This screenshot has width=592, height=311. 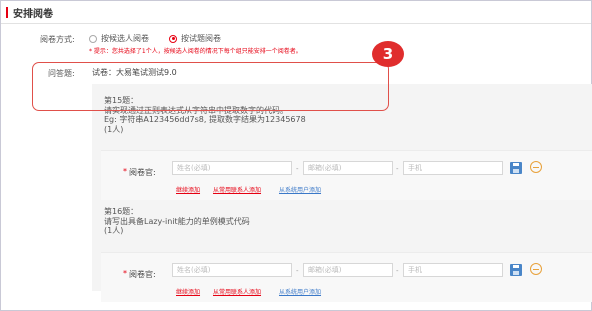 I want to click on step-badge: 3, so click(x=388, y=54).